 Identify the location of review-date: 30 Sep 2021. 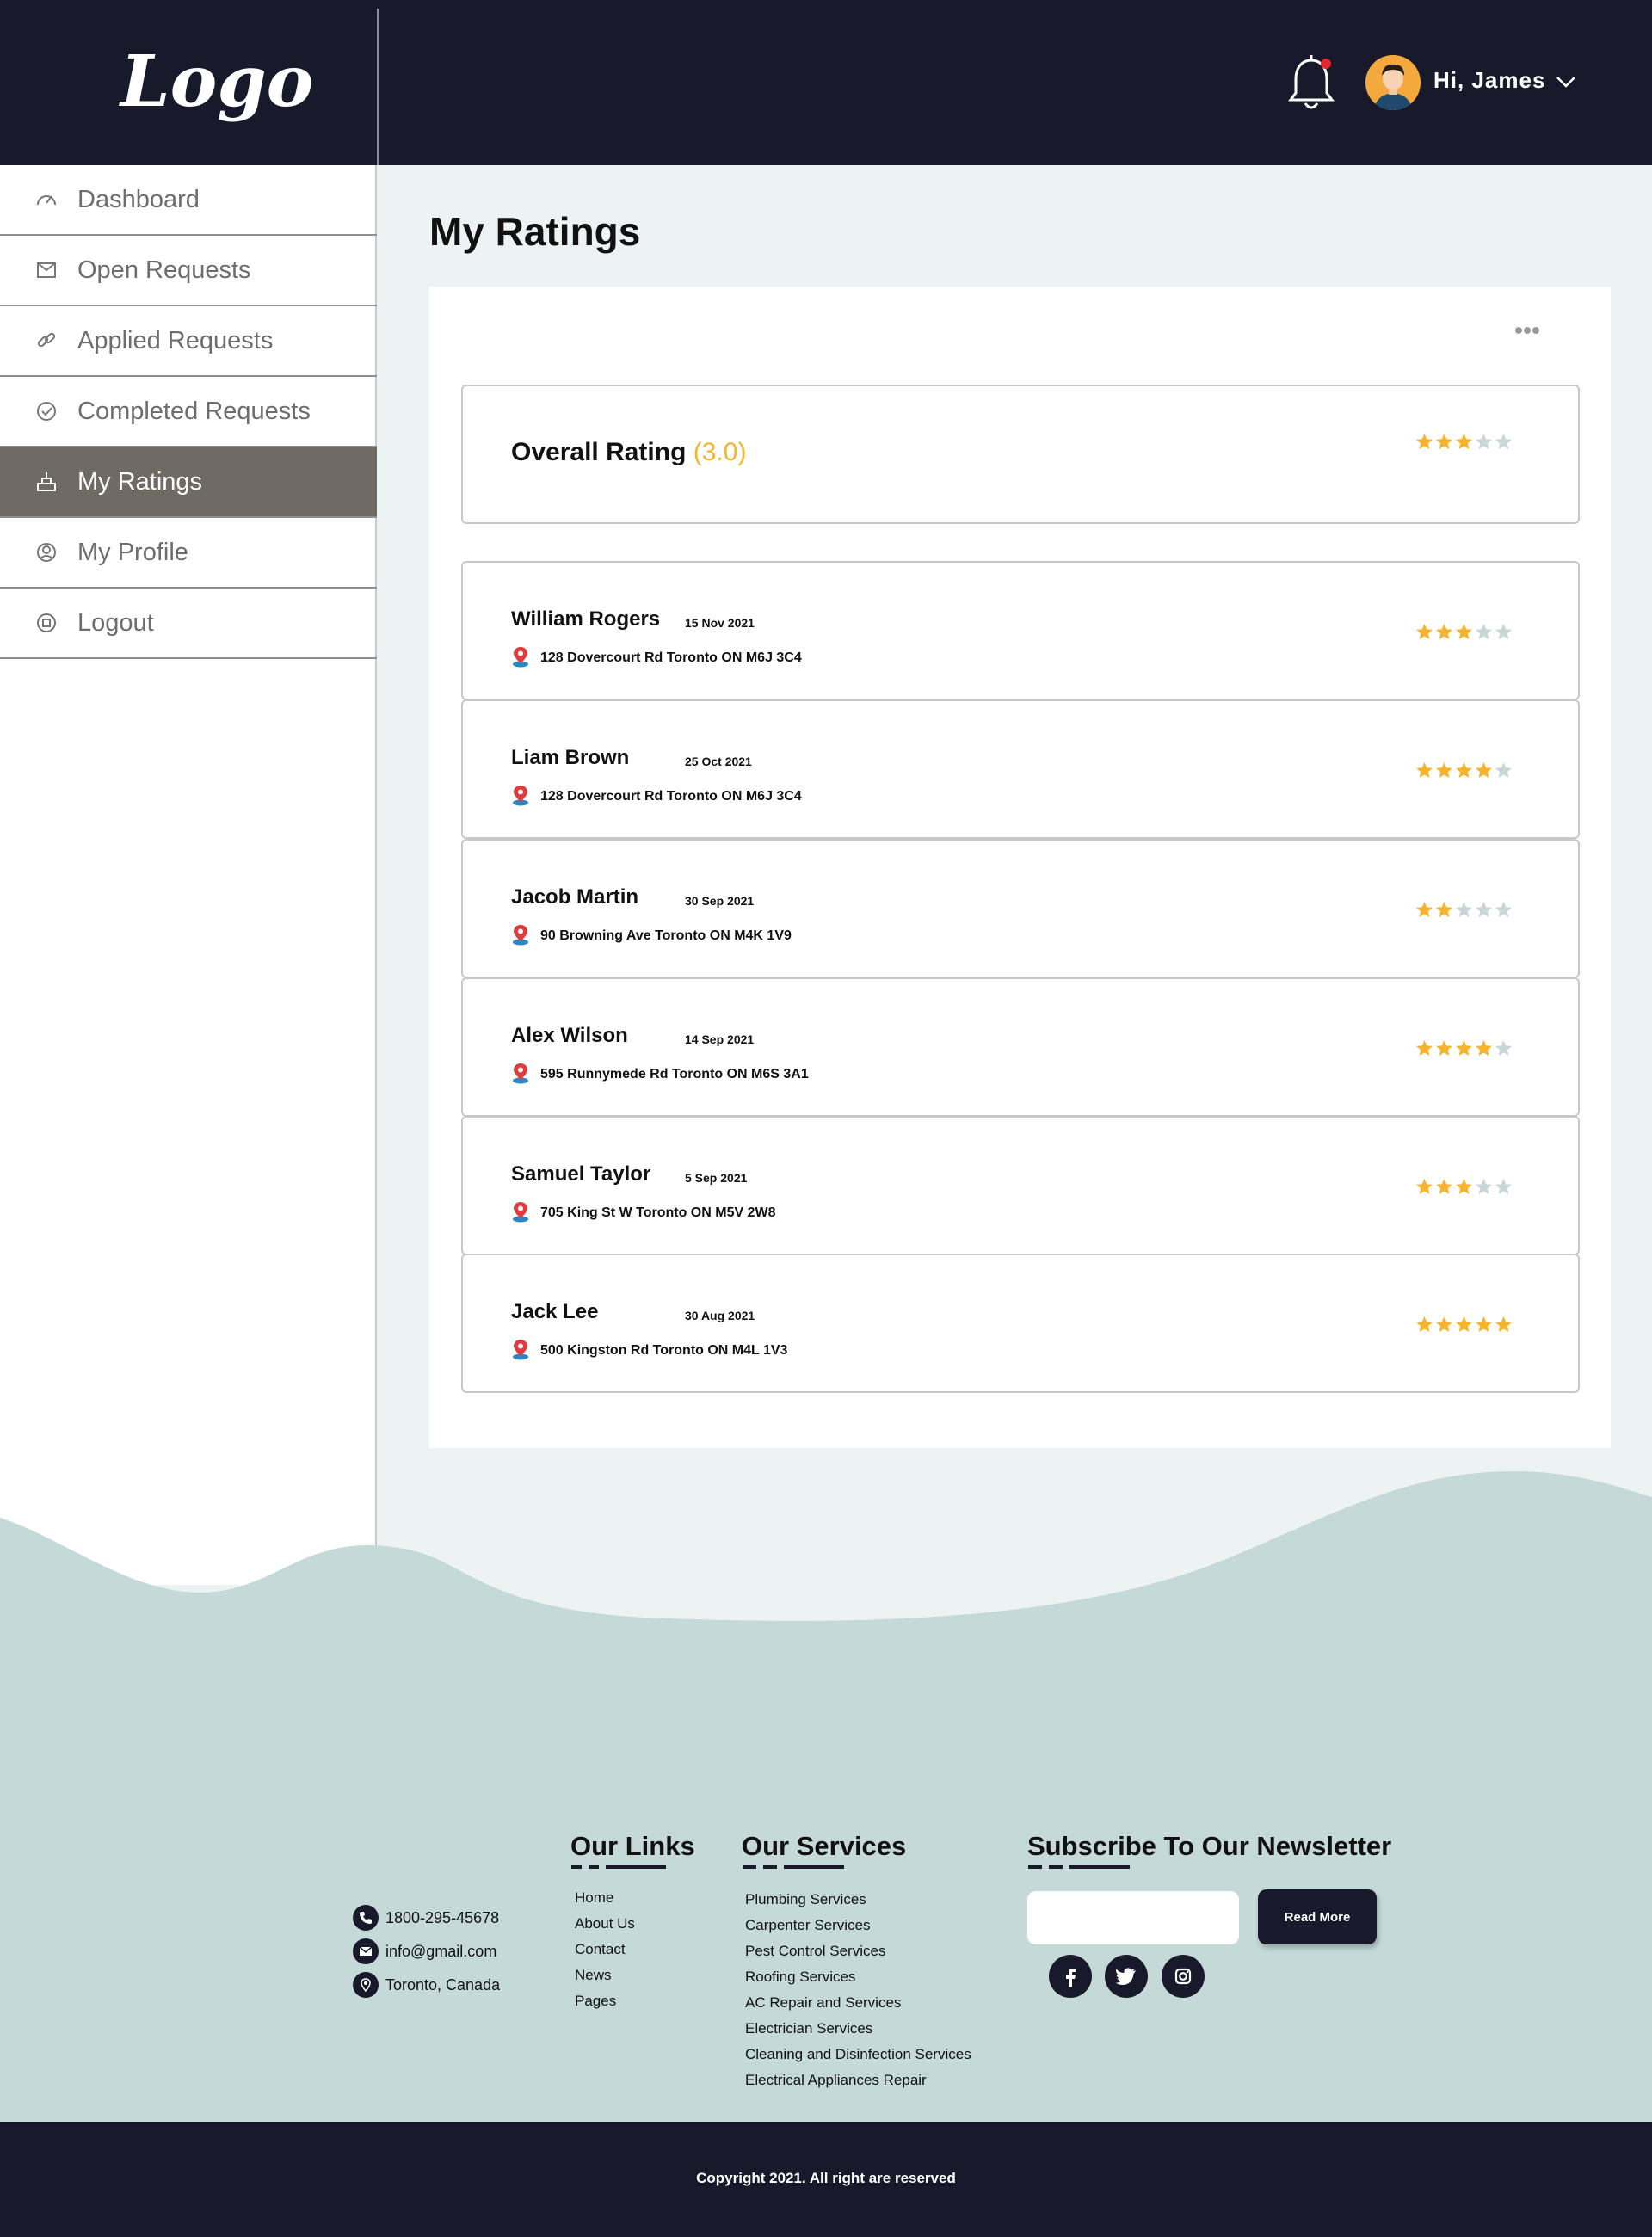
(720, 901).